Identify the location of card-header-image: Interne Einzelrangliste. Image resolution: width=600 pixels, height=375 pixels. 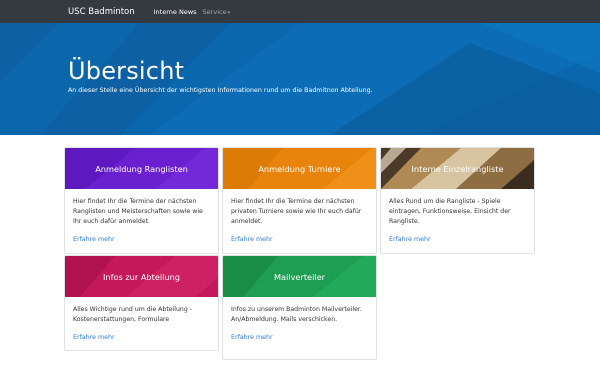
(457, 168).